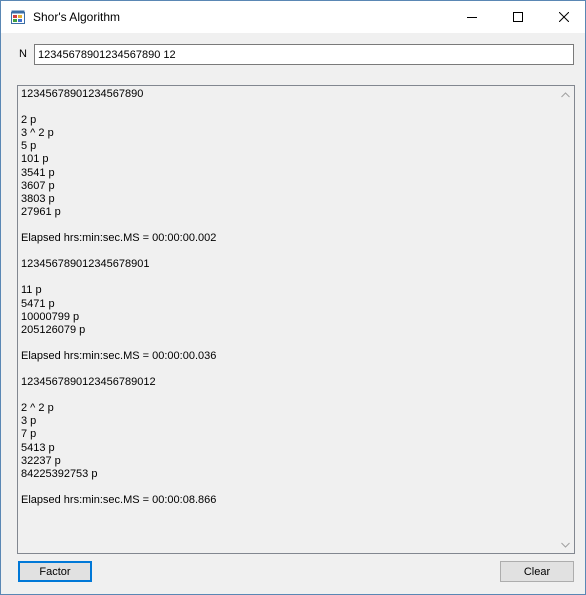  Describe the element at coordinates (55, 571) in the screenshot. I see `factor-button: Factor` at that location.